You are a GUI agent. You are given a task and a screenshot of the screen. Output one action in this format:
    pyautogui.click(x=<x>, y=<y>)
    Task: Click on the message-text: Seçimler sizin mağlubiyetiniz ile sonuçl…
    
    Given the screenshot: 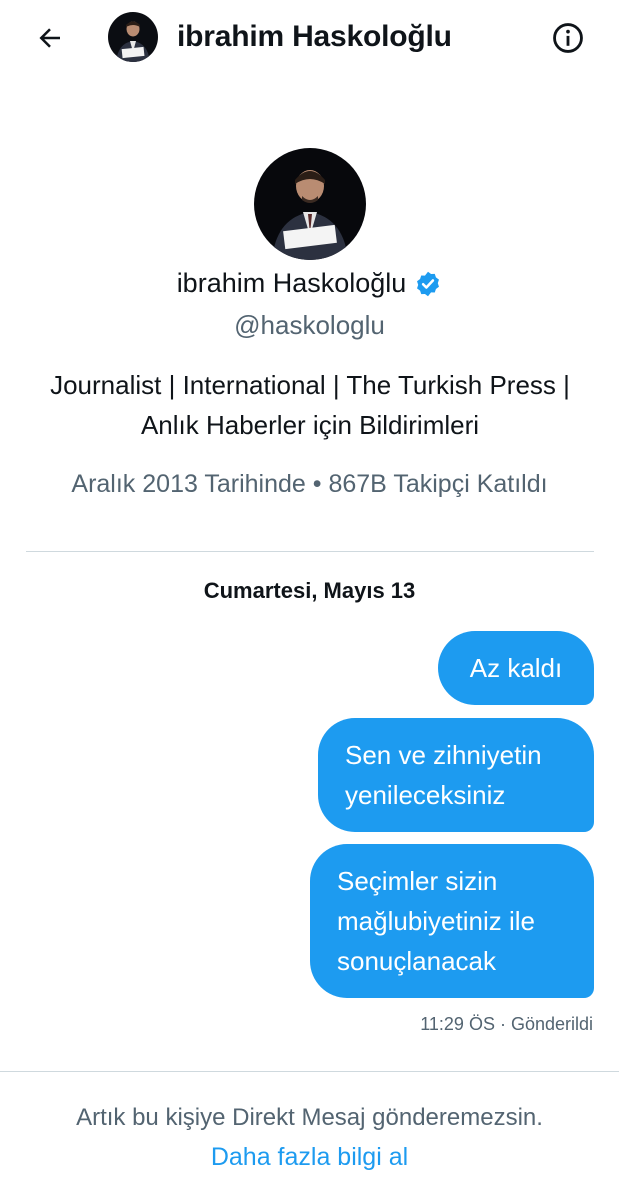 What is the action you would take?
    pyautogui.click(x=436, y=921)
    